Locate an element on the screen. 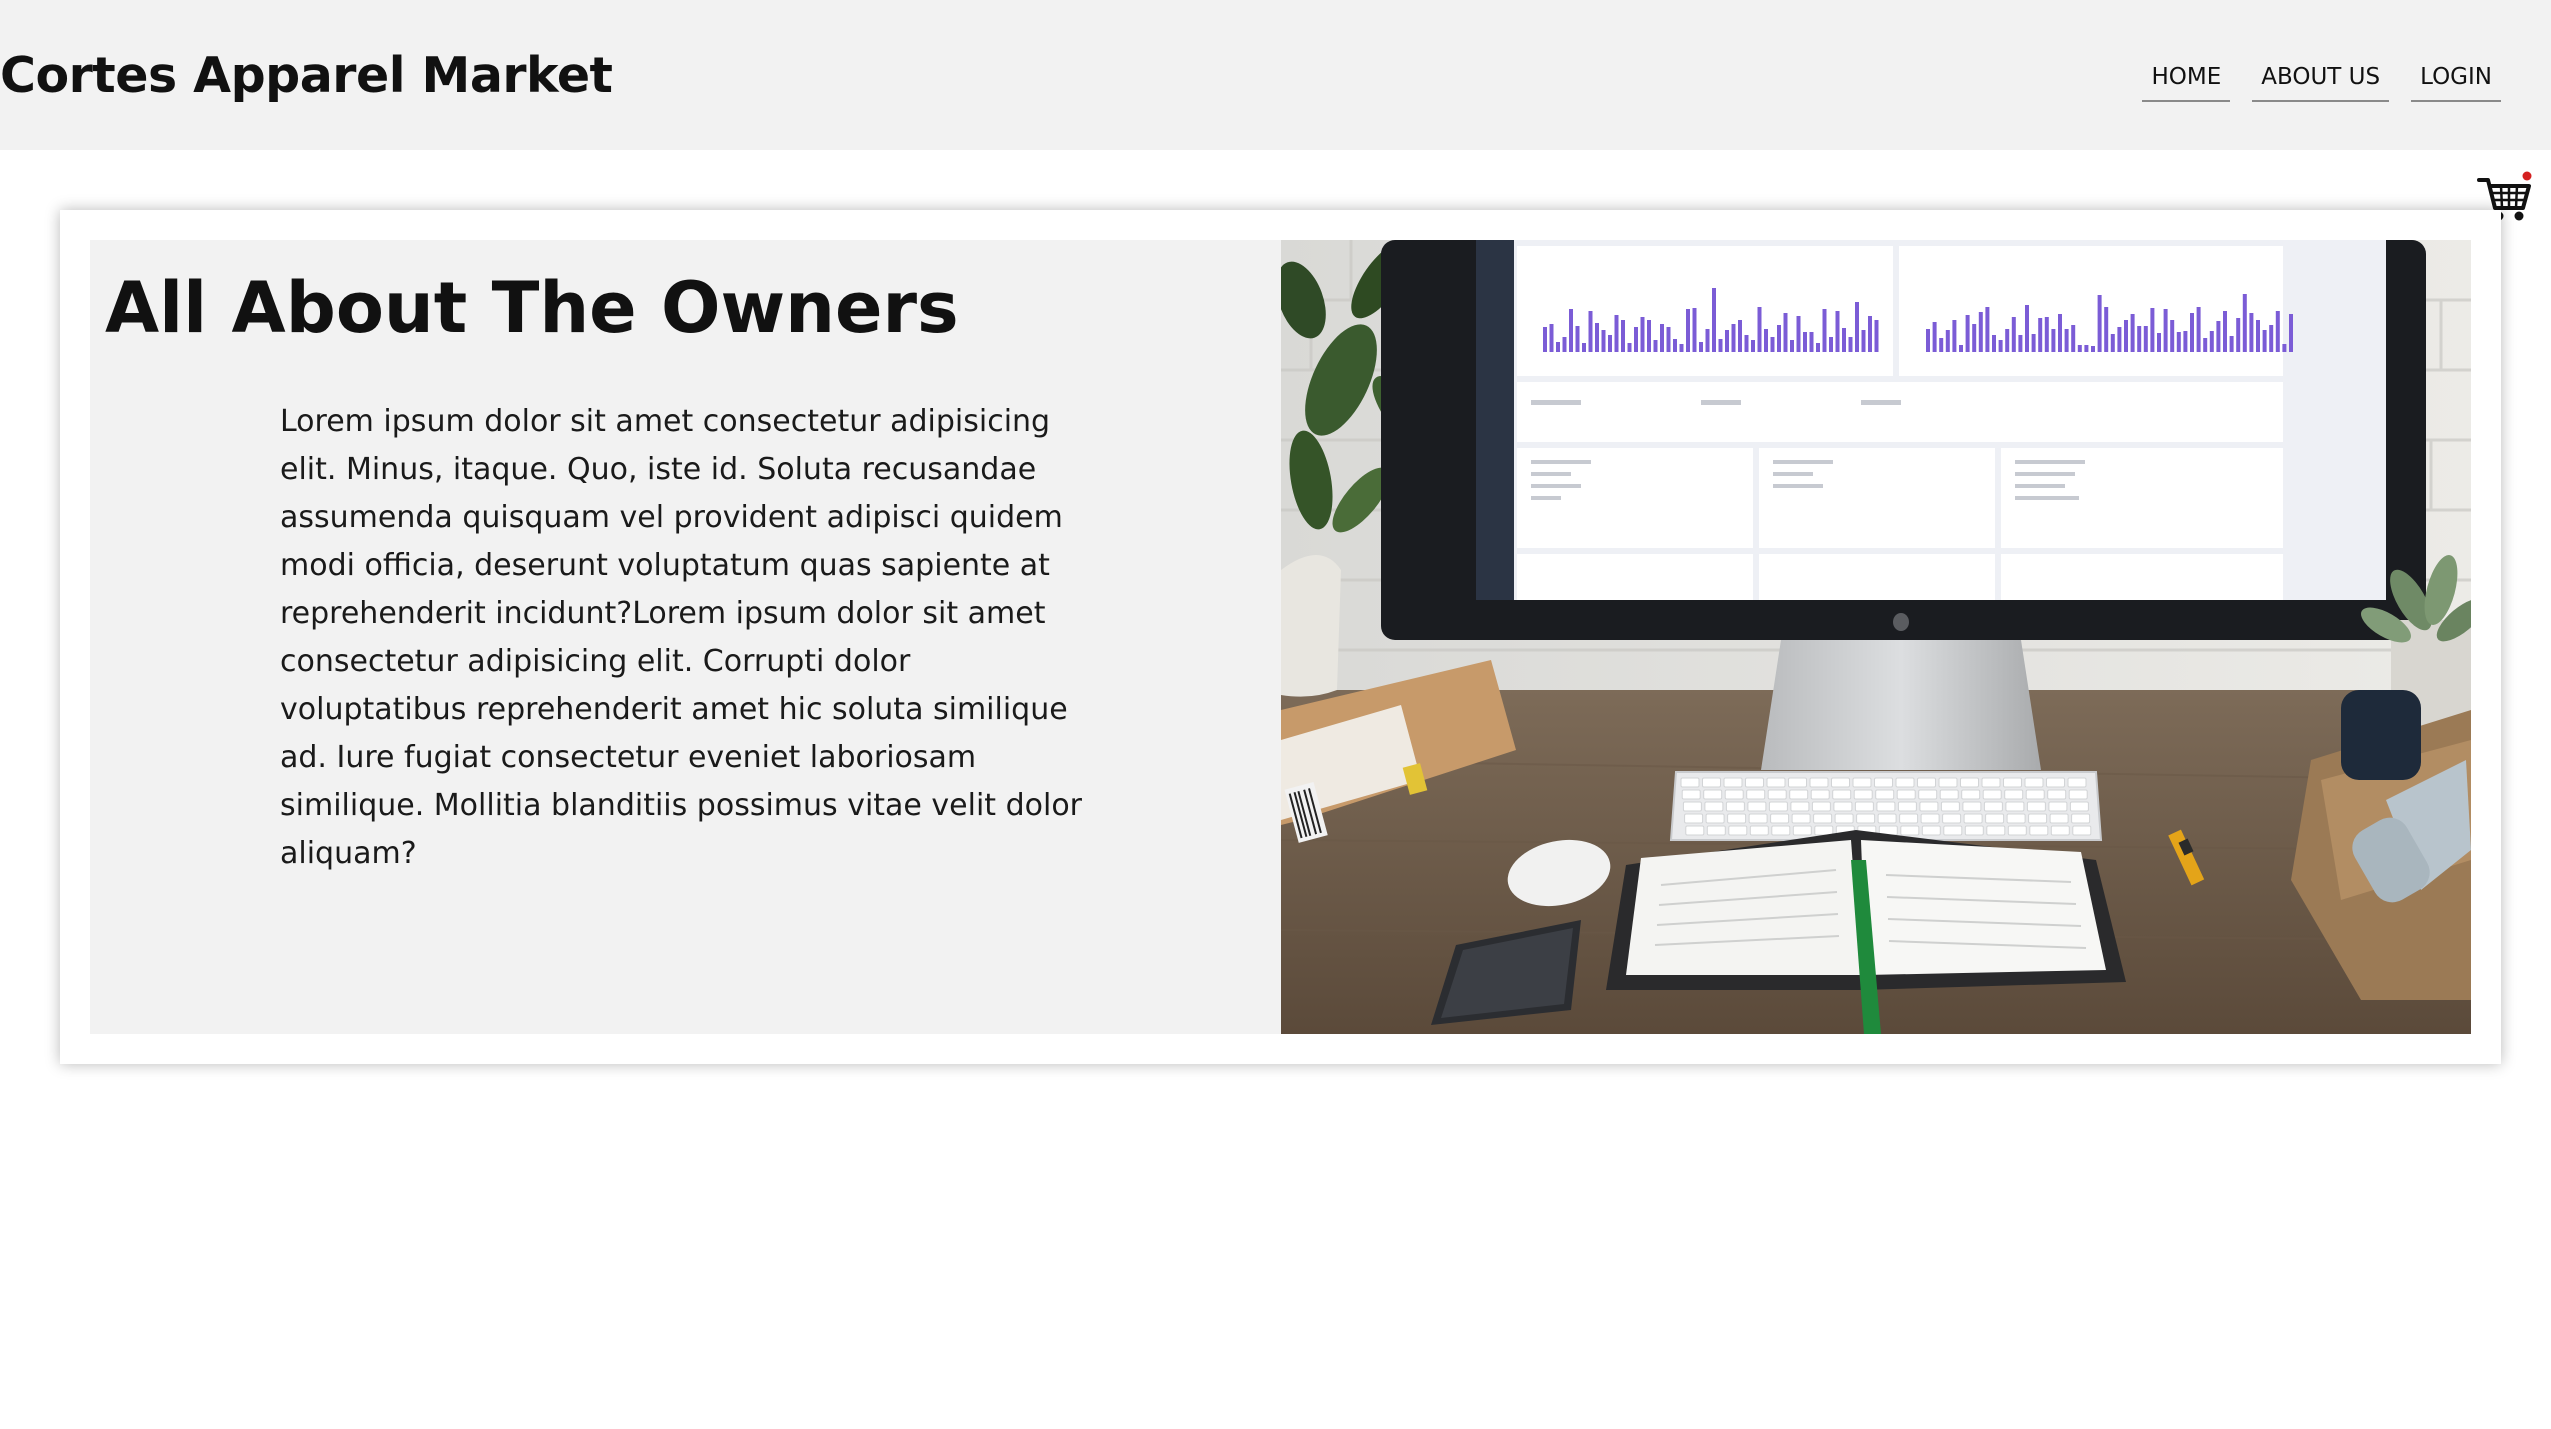 The width and height of the screenshot is (2551, 1429). nav-about-us-link: ABOUT US is located at coordinates (2321, 80).